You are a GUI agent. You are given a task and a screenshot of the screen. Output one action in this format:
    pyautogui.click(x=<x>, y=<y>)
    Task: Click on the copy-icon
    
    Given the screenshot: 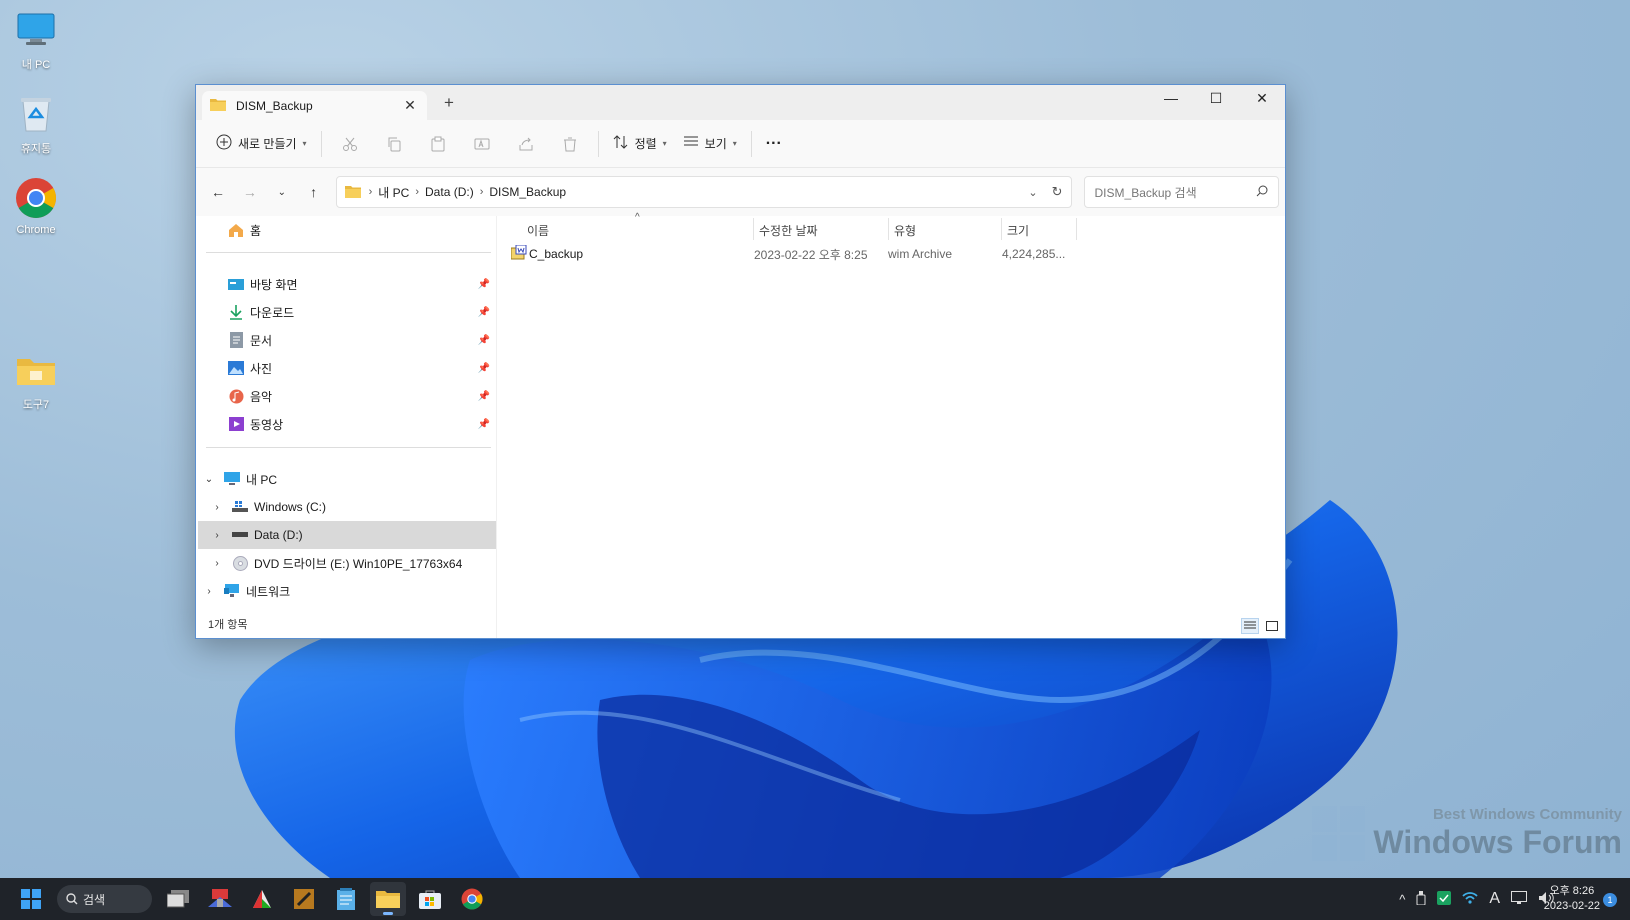 What is the action you would take?
    pyautogui.click(x=394, y=144)
    